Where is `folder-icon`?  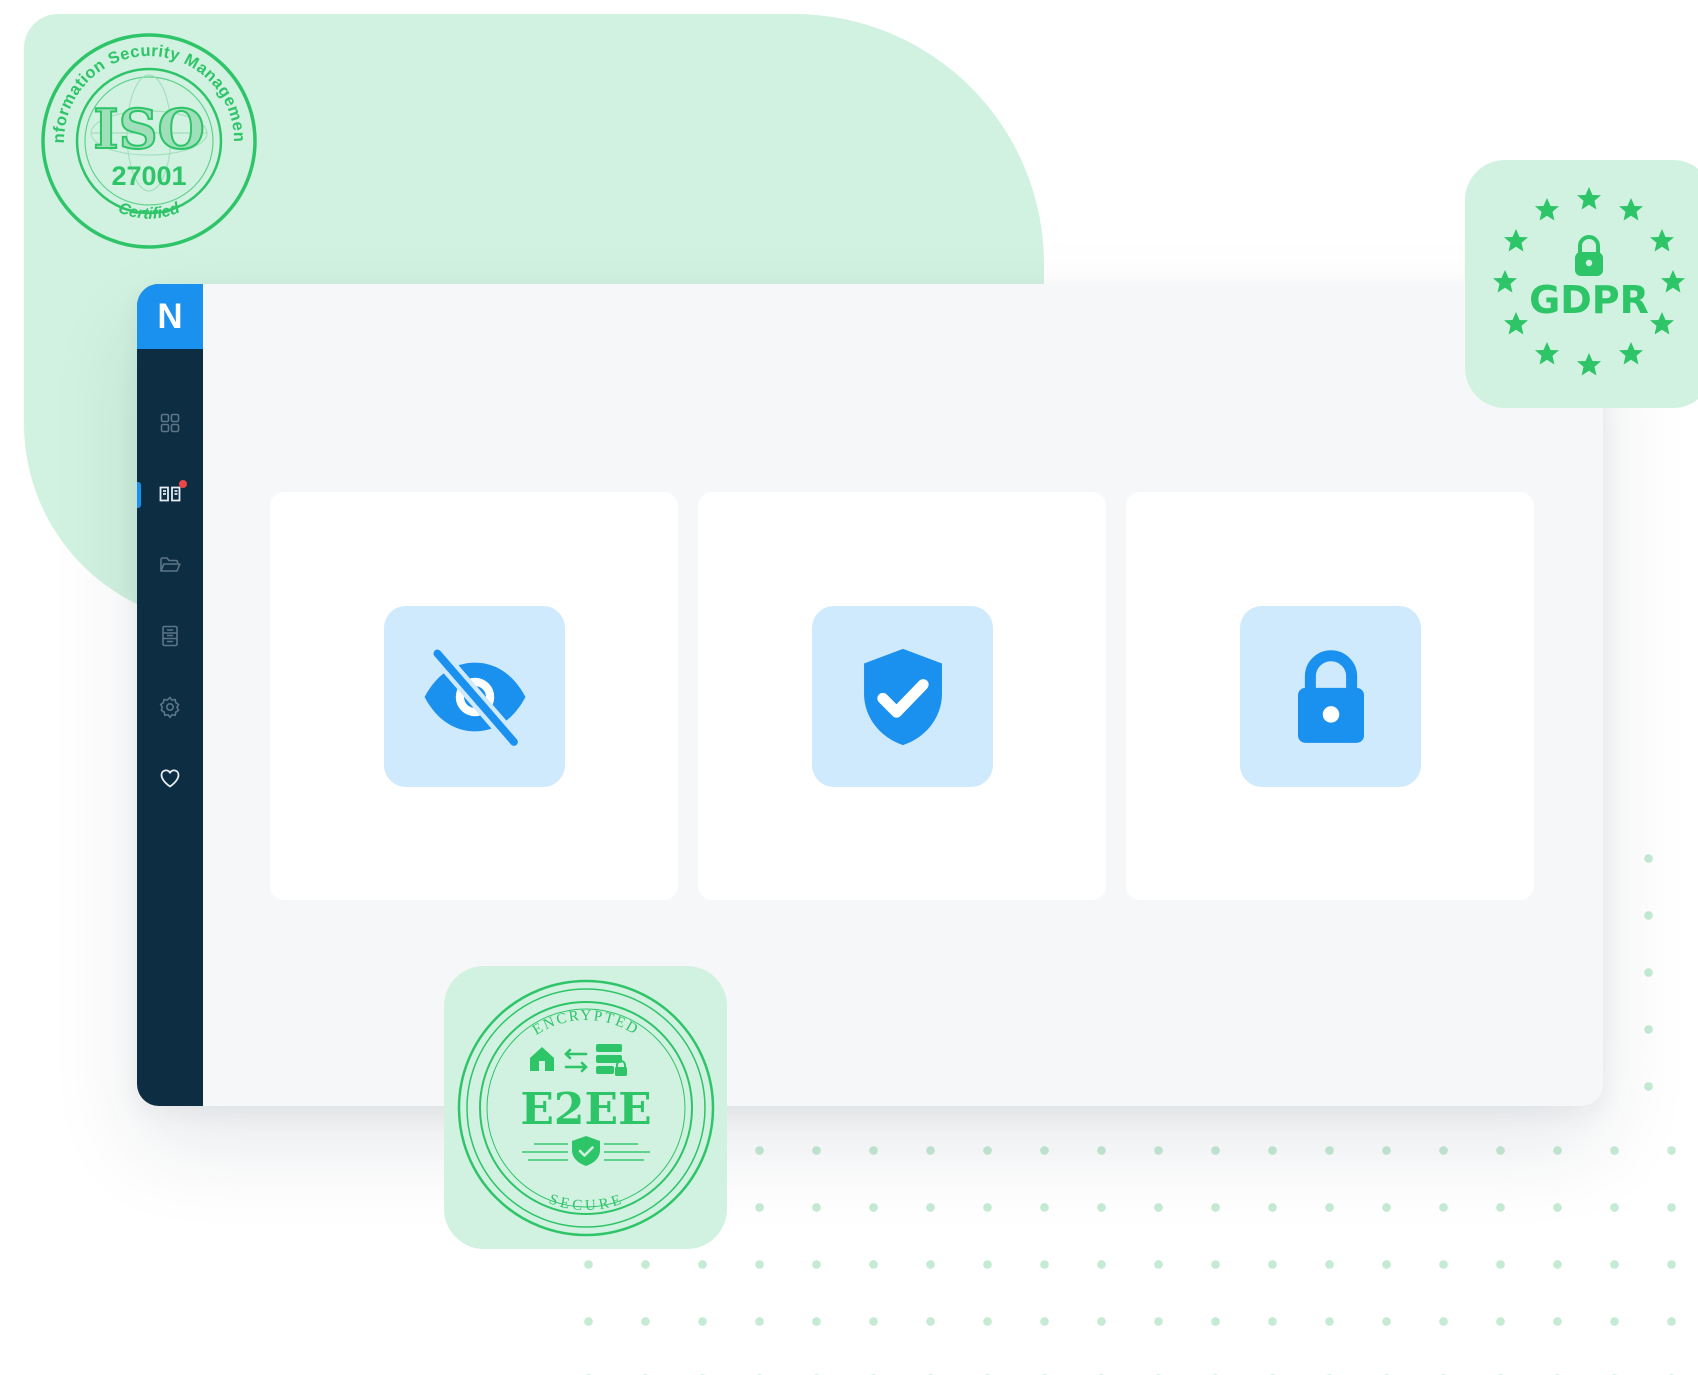
folder-icon is located at coordinates (170, 564).